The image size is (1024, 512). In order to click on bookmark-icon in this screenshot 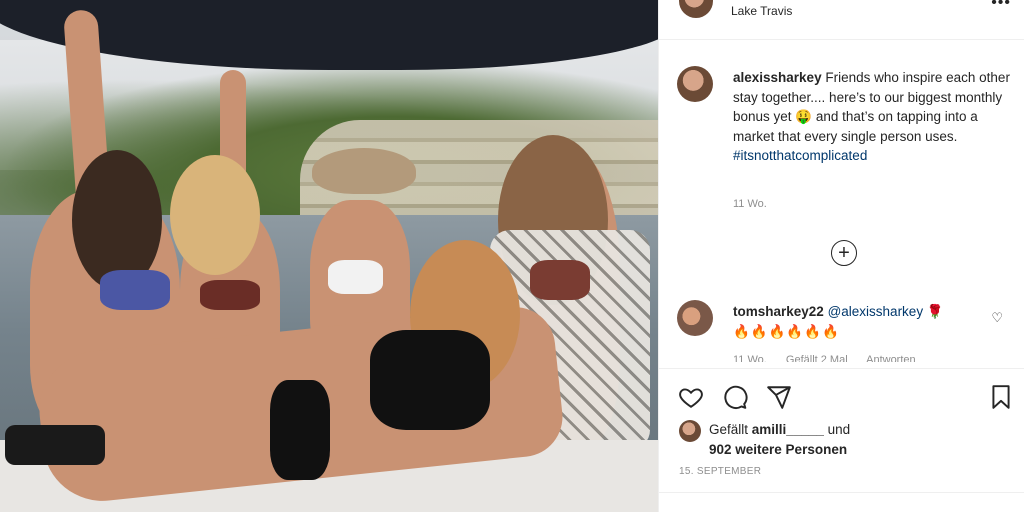, I will do `click(1001, 397)`.